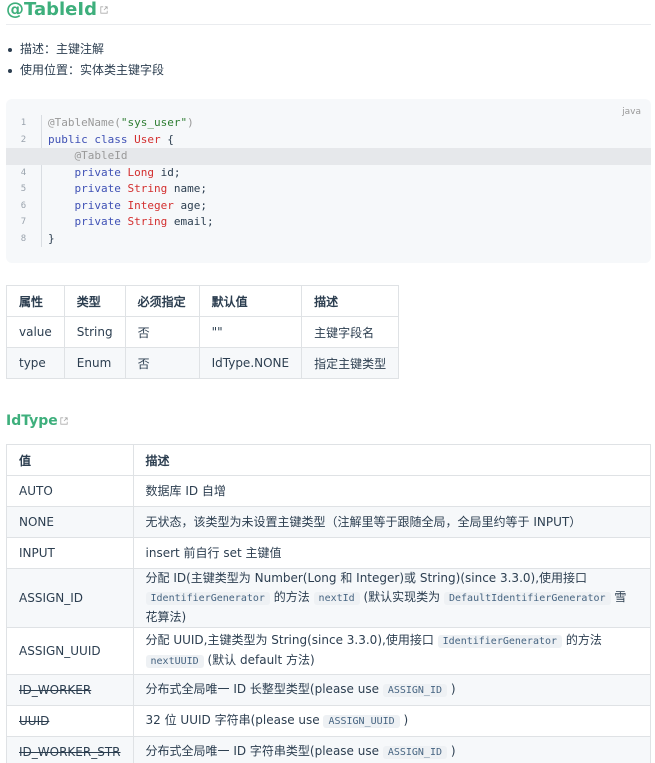 This screenshot has width=655, height=763. What do you see at coordinates (174, 661) in the screenshot?
I see `inline-code: nextUUID` at bounding box center [174, 661].